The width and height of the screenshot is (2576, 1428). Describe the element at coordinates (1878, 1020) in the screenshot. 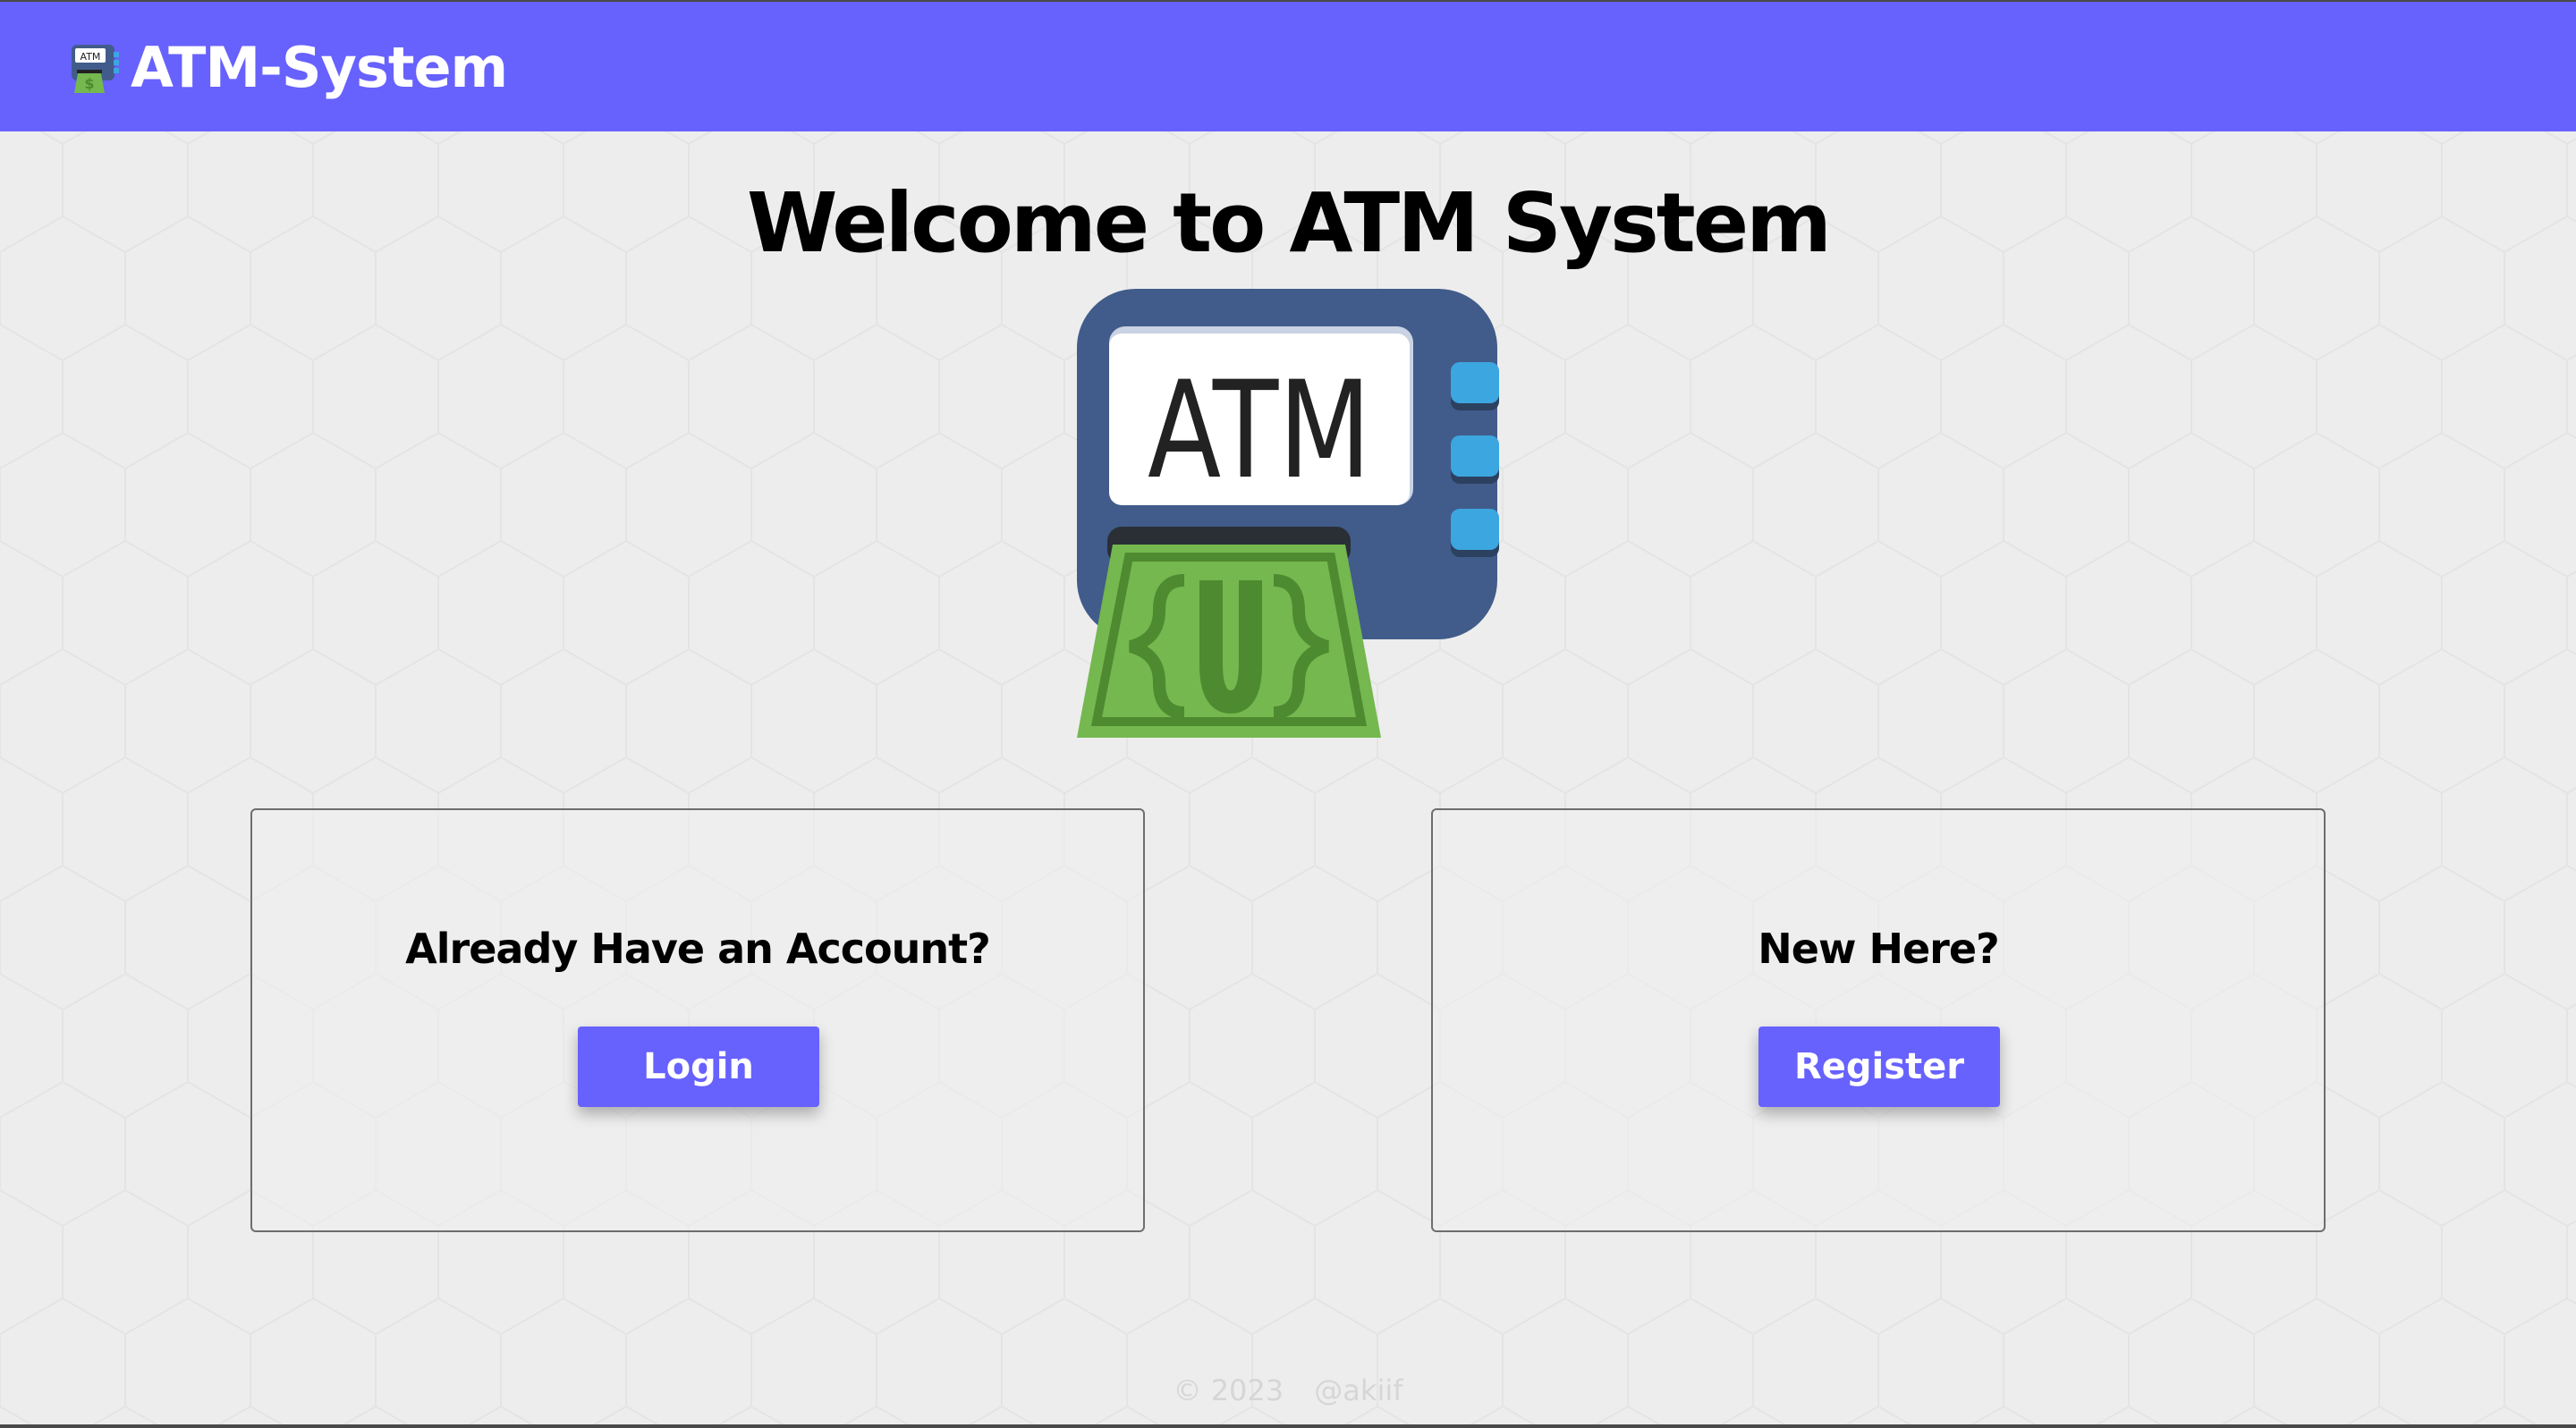

I see `register-card: New Here? Register` at that location.